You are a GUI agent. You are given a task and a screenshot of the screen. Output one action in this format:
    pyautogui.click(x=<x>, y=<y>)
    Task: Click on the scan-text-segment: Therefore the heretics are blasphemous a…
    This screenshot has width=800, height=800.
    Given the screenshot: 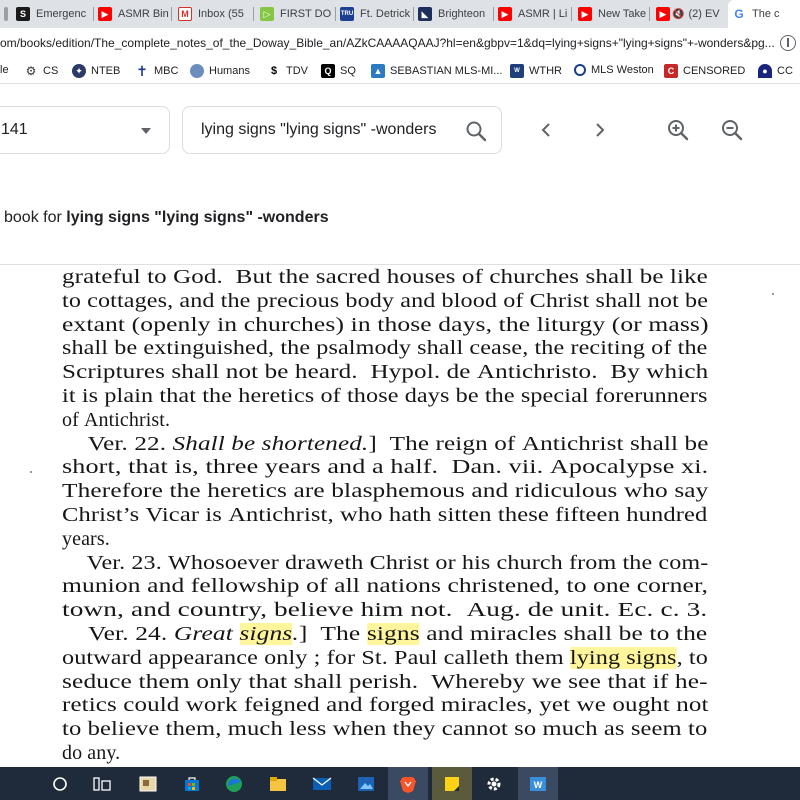 What is the action you would take?
    pyautogui.click(x=385, y=491)
    